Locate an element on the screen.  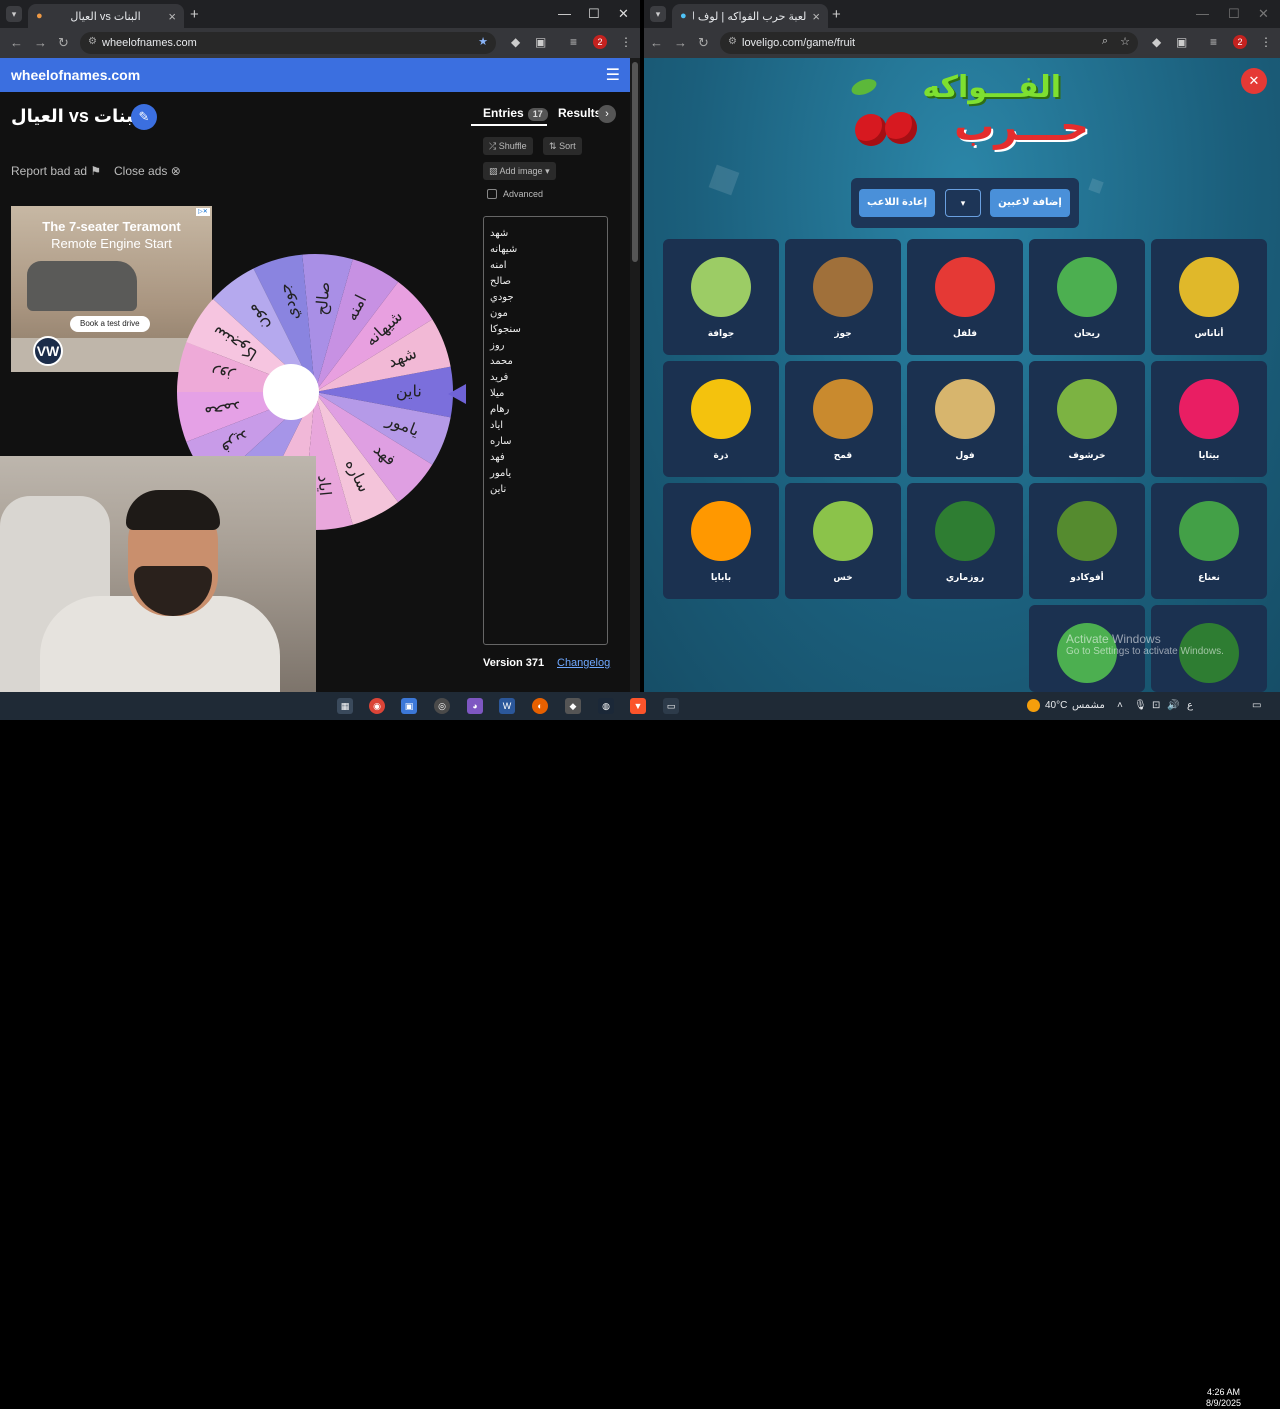
entry-line: ميلا is located at coordinates (548, 394).